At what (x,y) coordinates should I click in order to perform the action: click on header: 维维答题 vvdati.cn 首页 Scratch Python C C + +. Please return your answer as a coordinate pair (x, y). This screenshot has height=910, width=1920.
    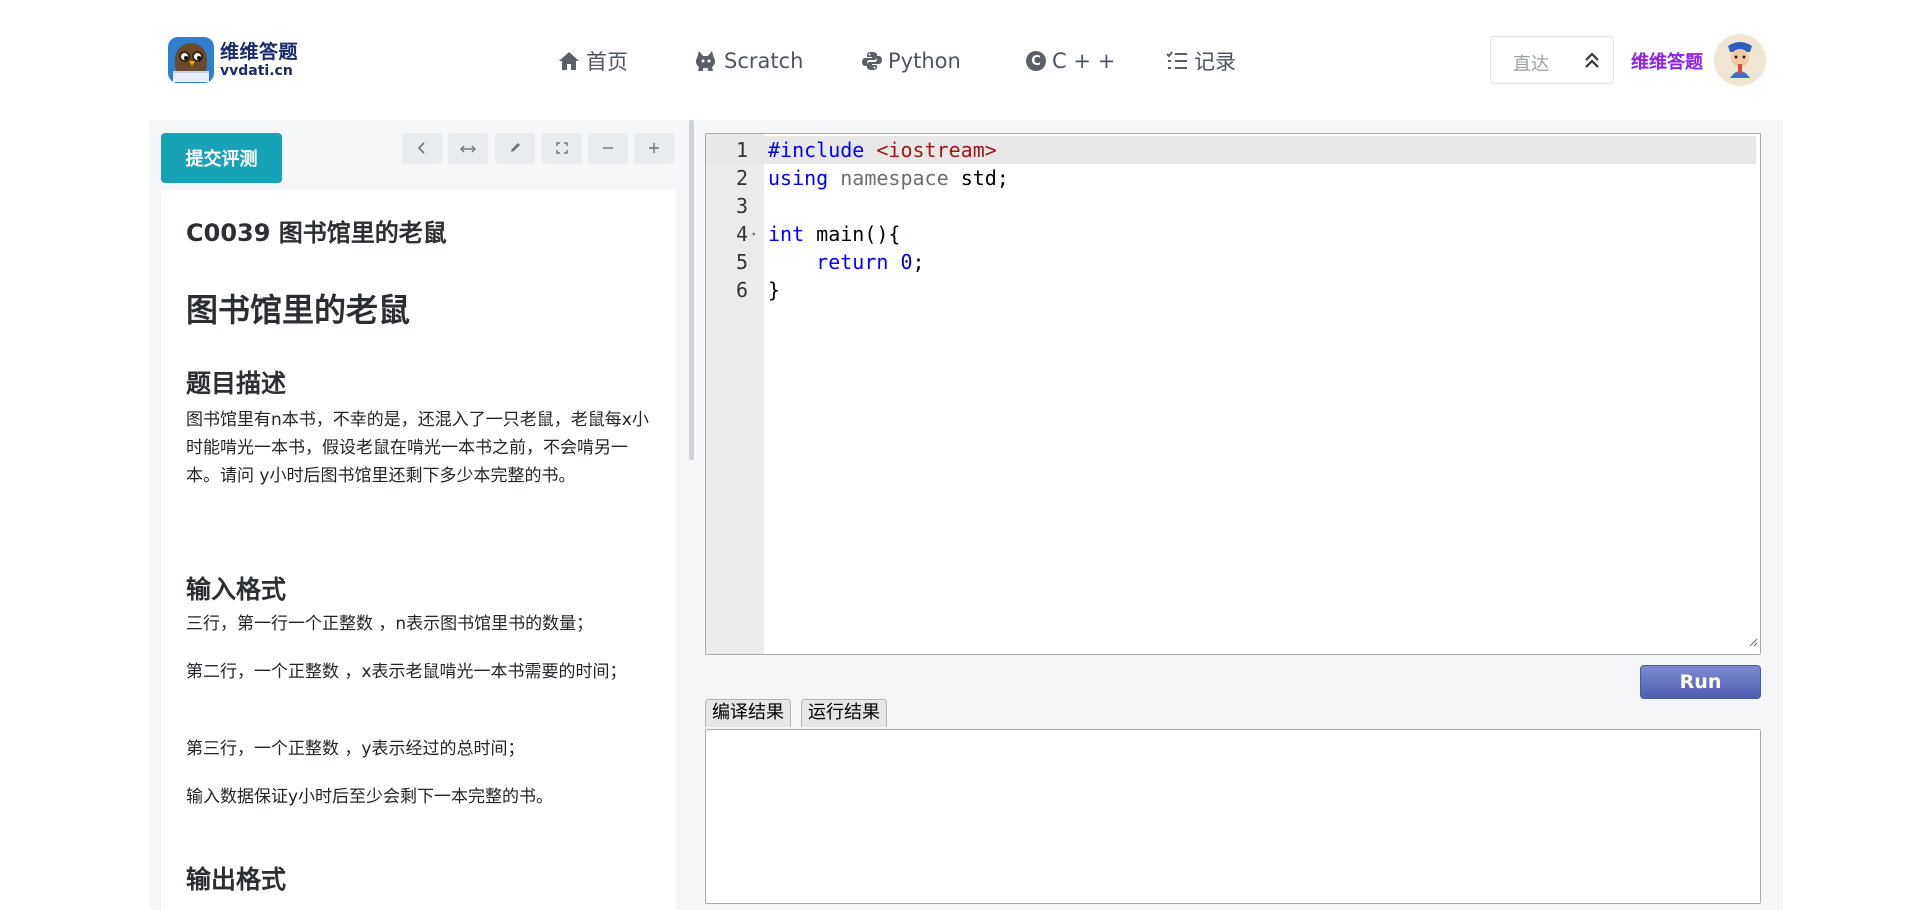
    Looking at the image, I should click on (960, 60).